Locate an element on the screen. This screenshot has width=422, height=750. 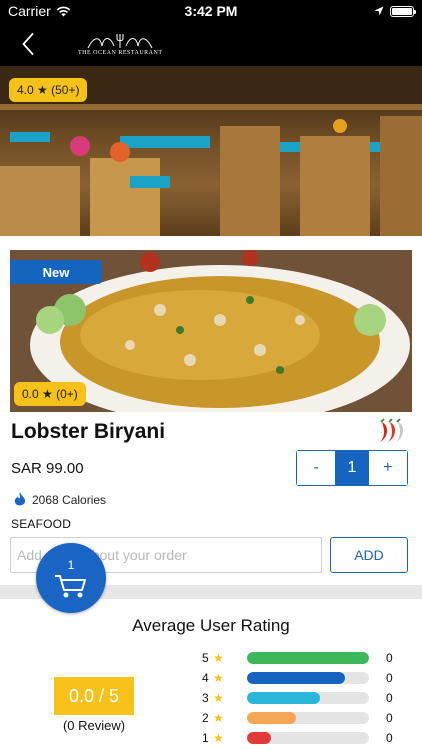
calories-info: 2068 Calories is located at coordinates (60, 499).